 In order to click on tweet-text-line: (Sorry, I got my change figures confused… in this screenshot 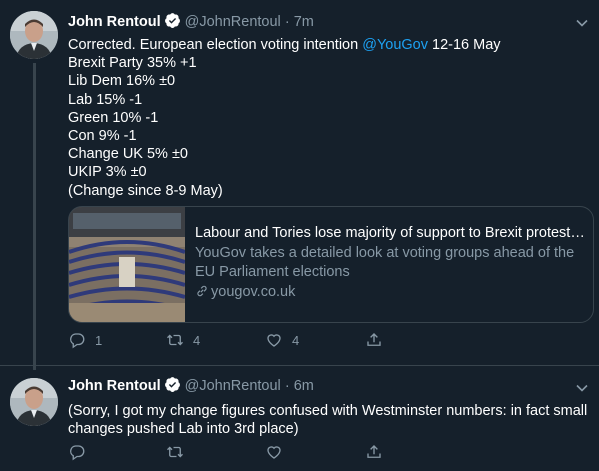, I will do `click(328, 411)`.